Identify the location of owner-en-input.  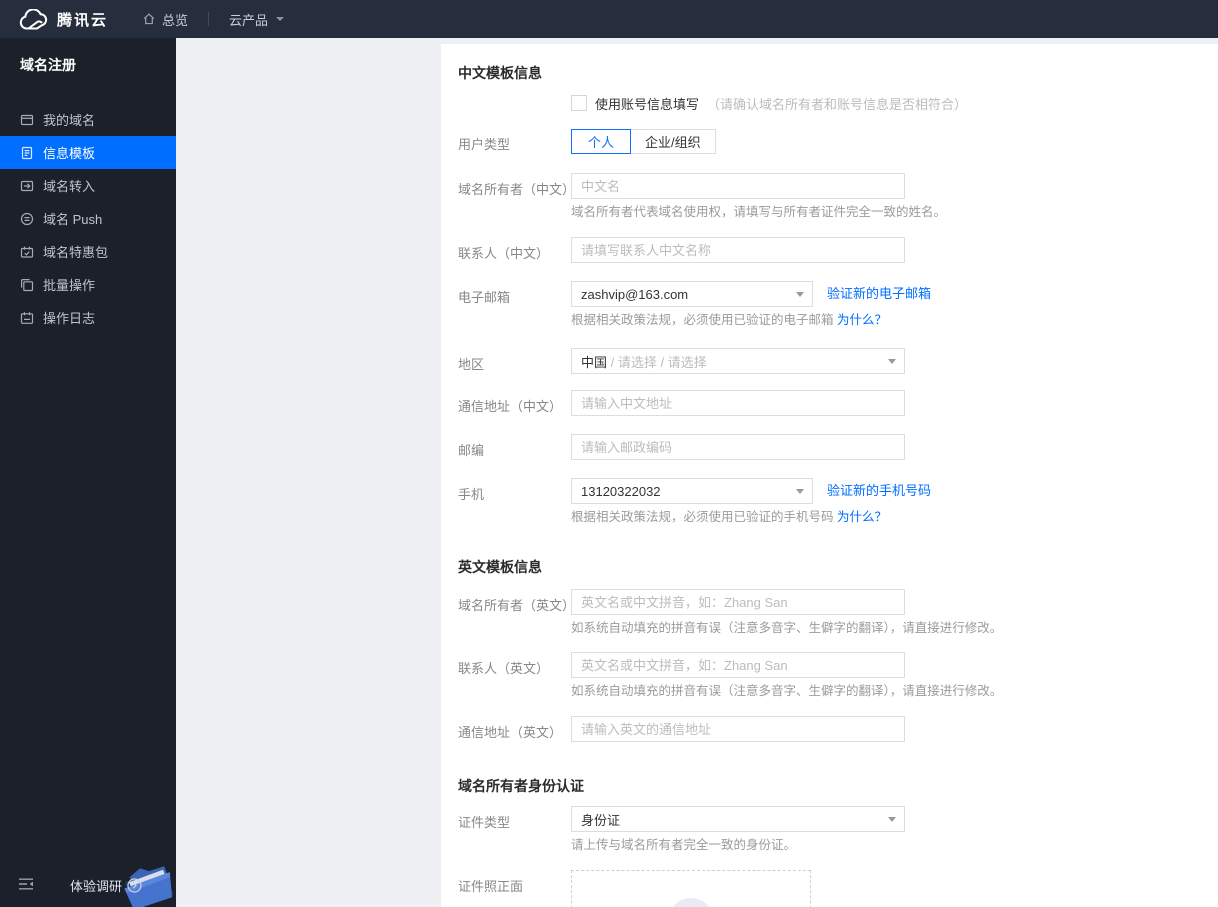
(738, 602).